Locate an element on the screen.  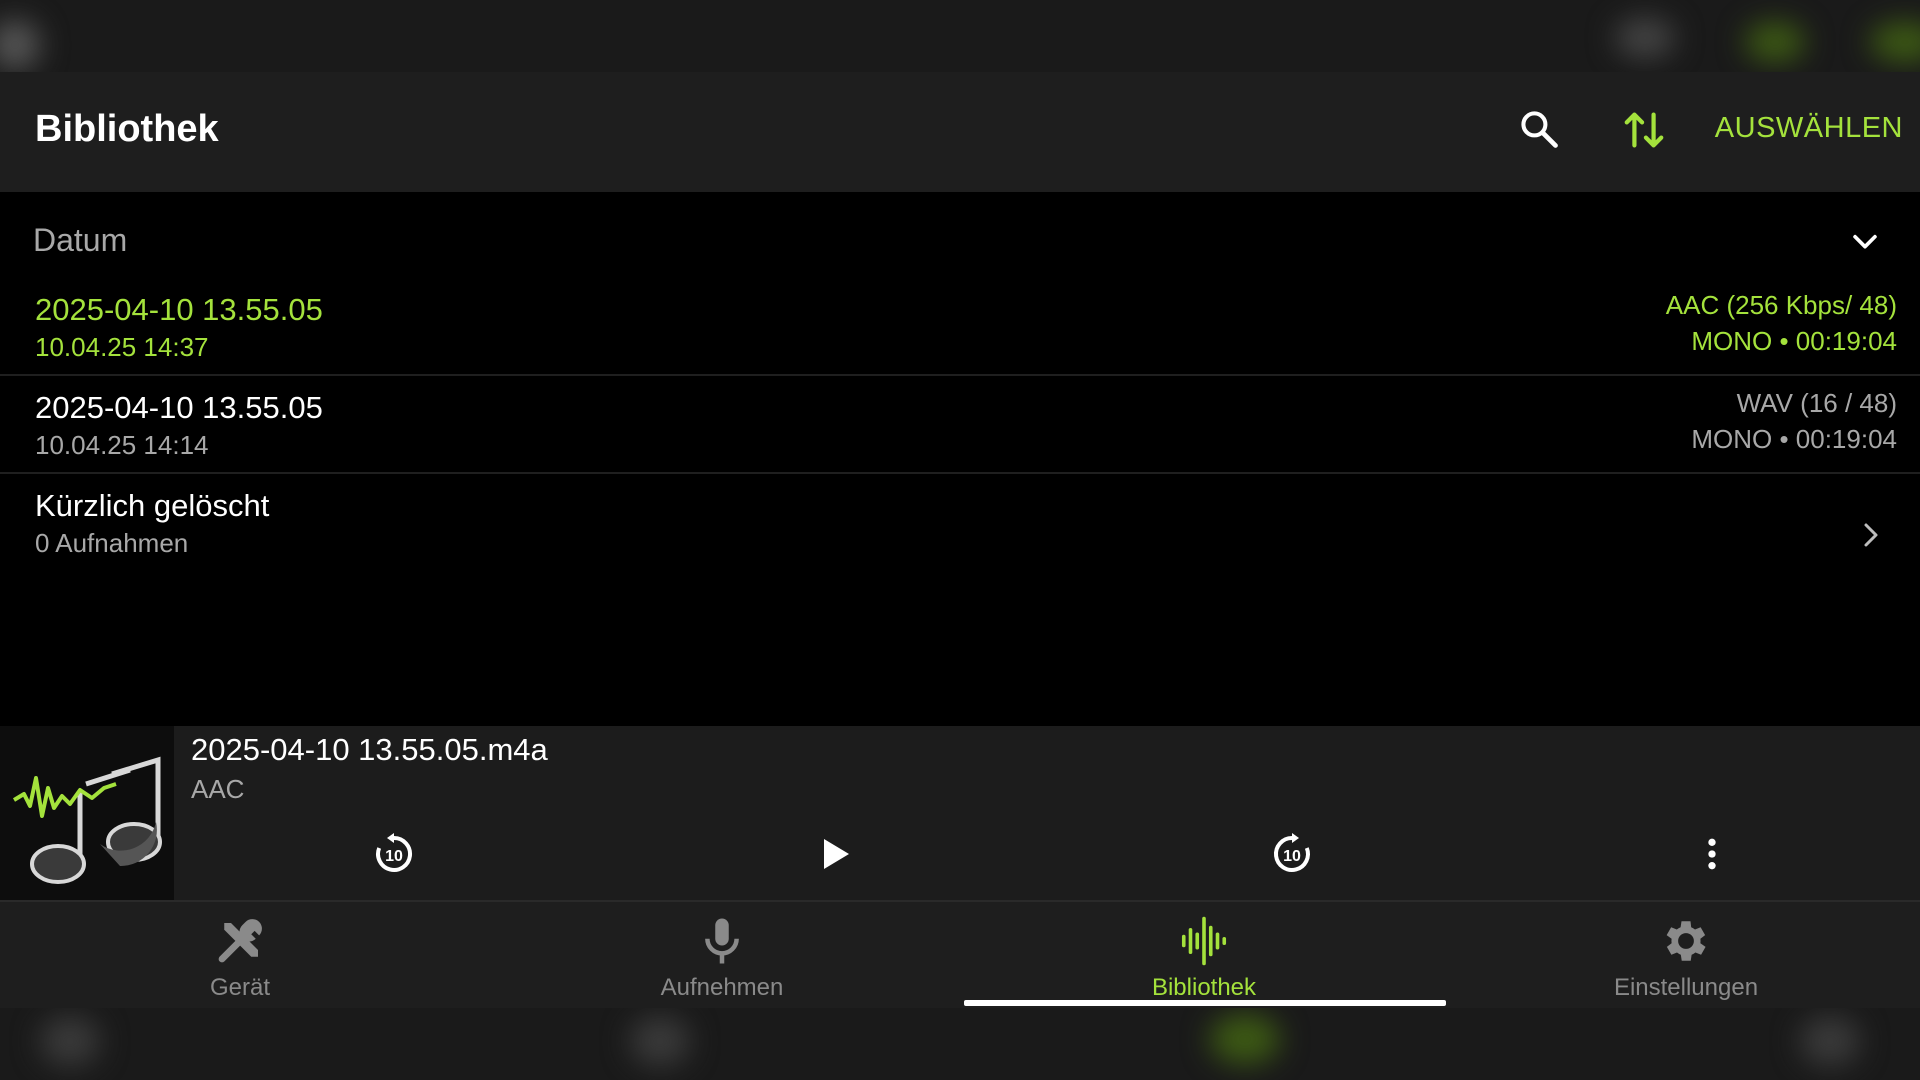
group-label: Datum is located at coordinates (80, 240).